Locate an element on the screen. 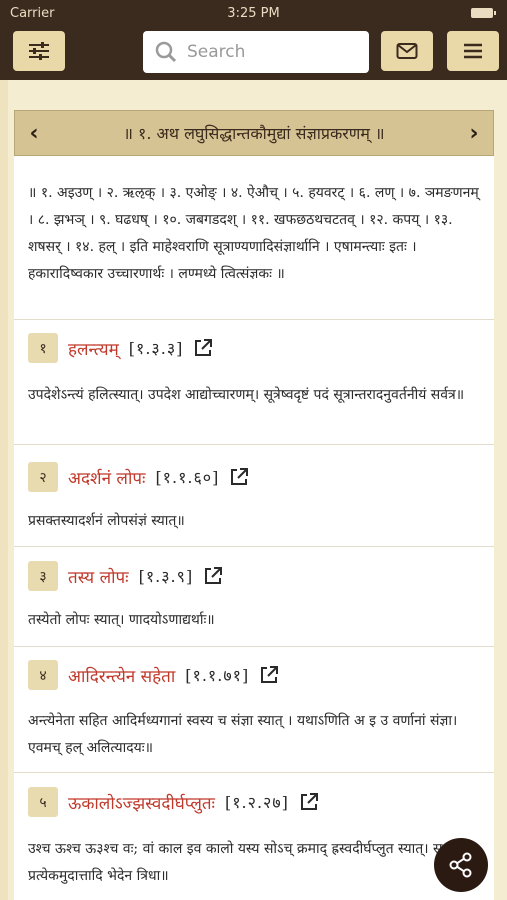  sutra-reference: [१.२.२७] is located at coordinates (256, 802).